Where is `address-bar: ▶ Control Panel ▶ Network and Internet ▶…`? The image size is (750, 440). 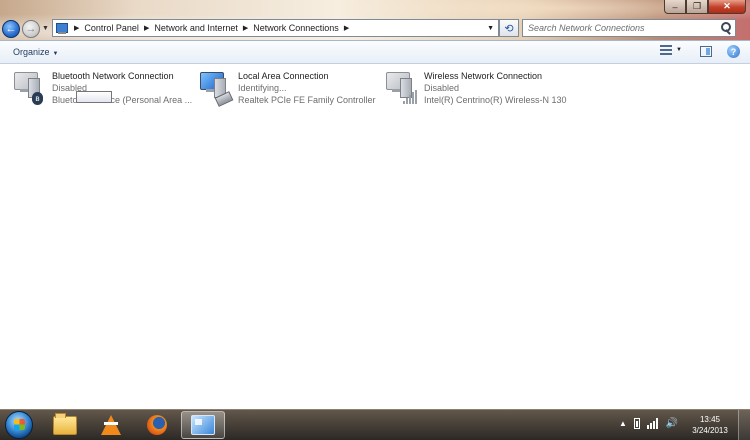
address-bar: ▶ Control Panel ▶ Network and Internet ▶… is located at coordinates (275, 28).